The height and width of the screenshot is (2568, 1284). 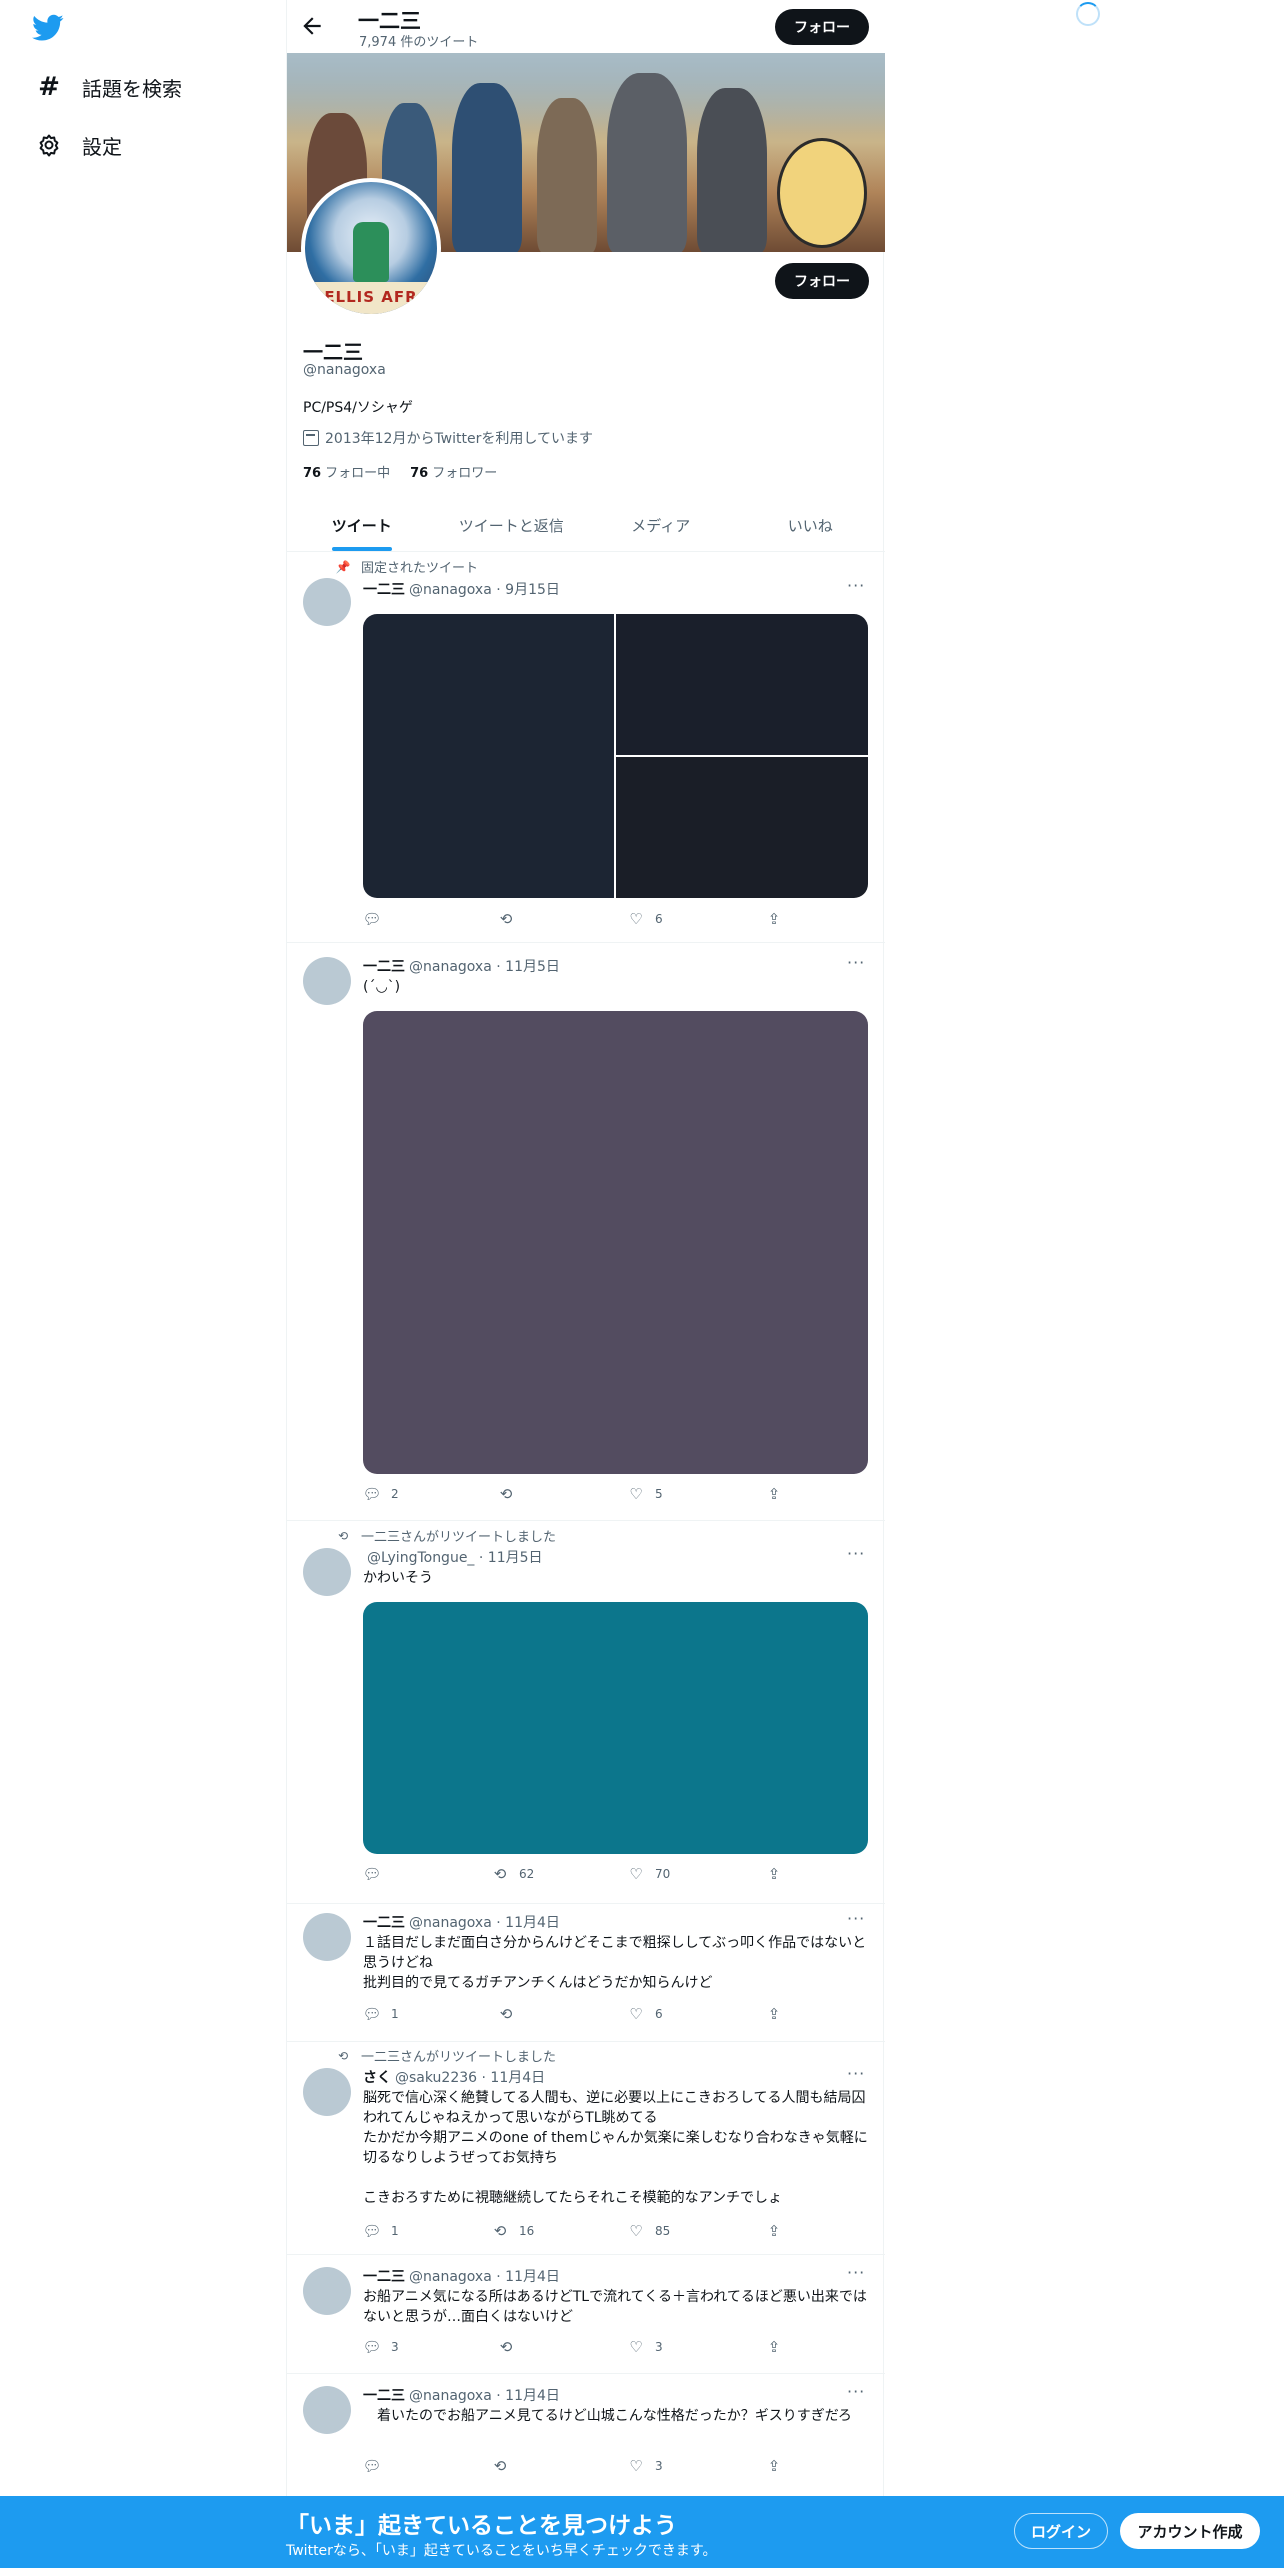 I want to click on retweet-button: ⟲ 62, so click(x=513, y=1874).